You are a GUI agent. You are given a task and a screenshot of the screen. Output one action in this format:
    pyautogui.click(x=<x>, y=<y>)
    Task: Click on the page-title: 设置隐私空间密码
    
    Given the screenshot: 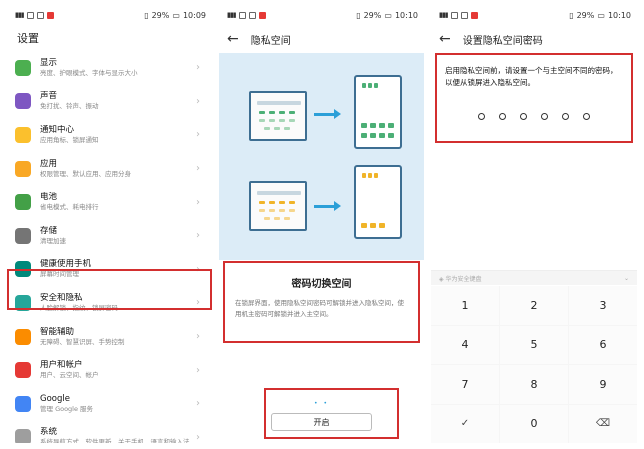 What is the action you would take?
    pyautogui.click(x=502, y=41)
    